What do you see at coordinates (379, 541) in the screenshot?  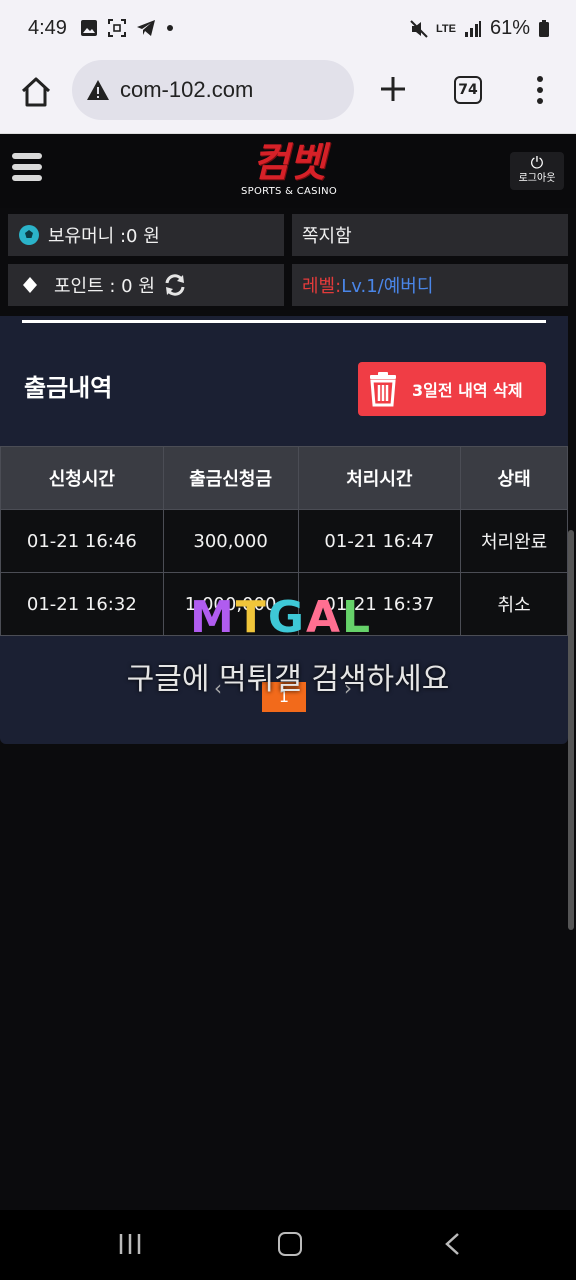 I see `processed-time-cell: 01-21 16:47` at bounding box center [379, 541].